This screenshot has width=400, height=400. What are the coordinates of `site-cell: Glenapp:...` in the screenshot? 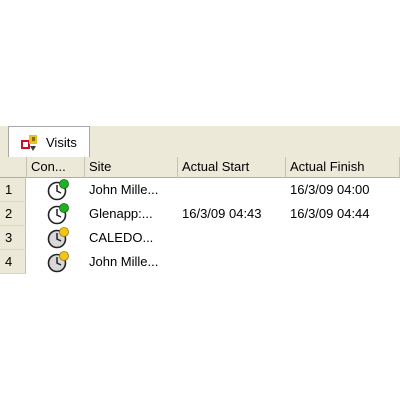 It's located at (121, 213).